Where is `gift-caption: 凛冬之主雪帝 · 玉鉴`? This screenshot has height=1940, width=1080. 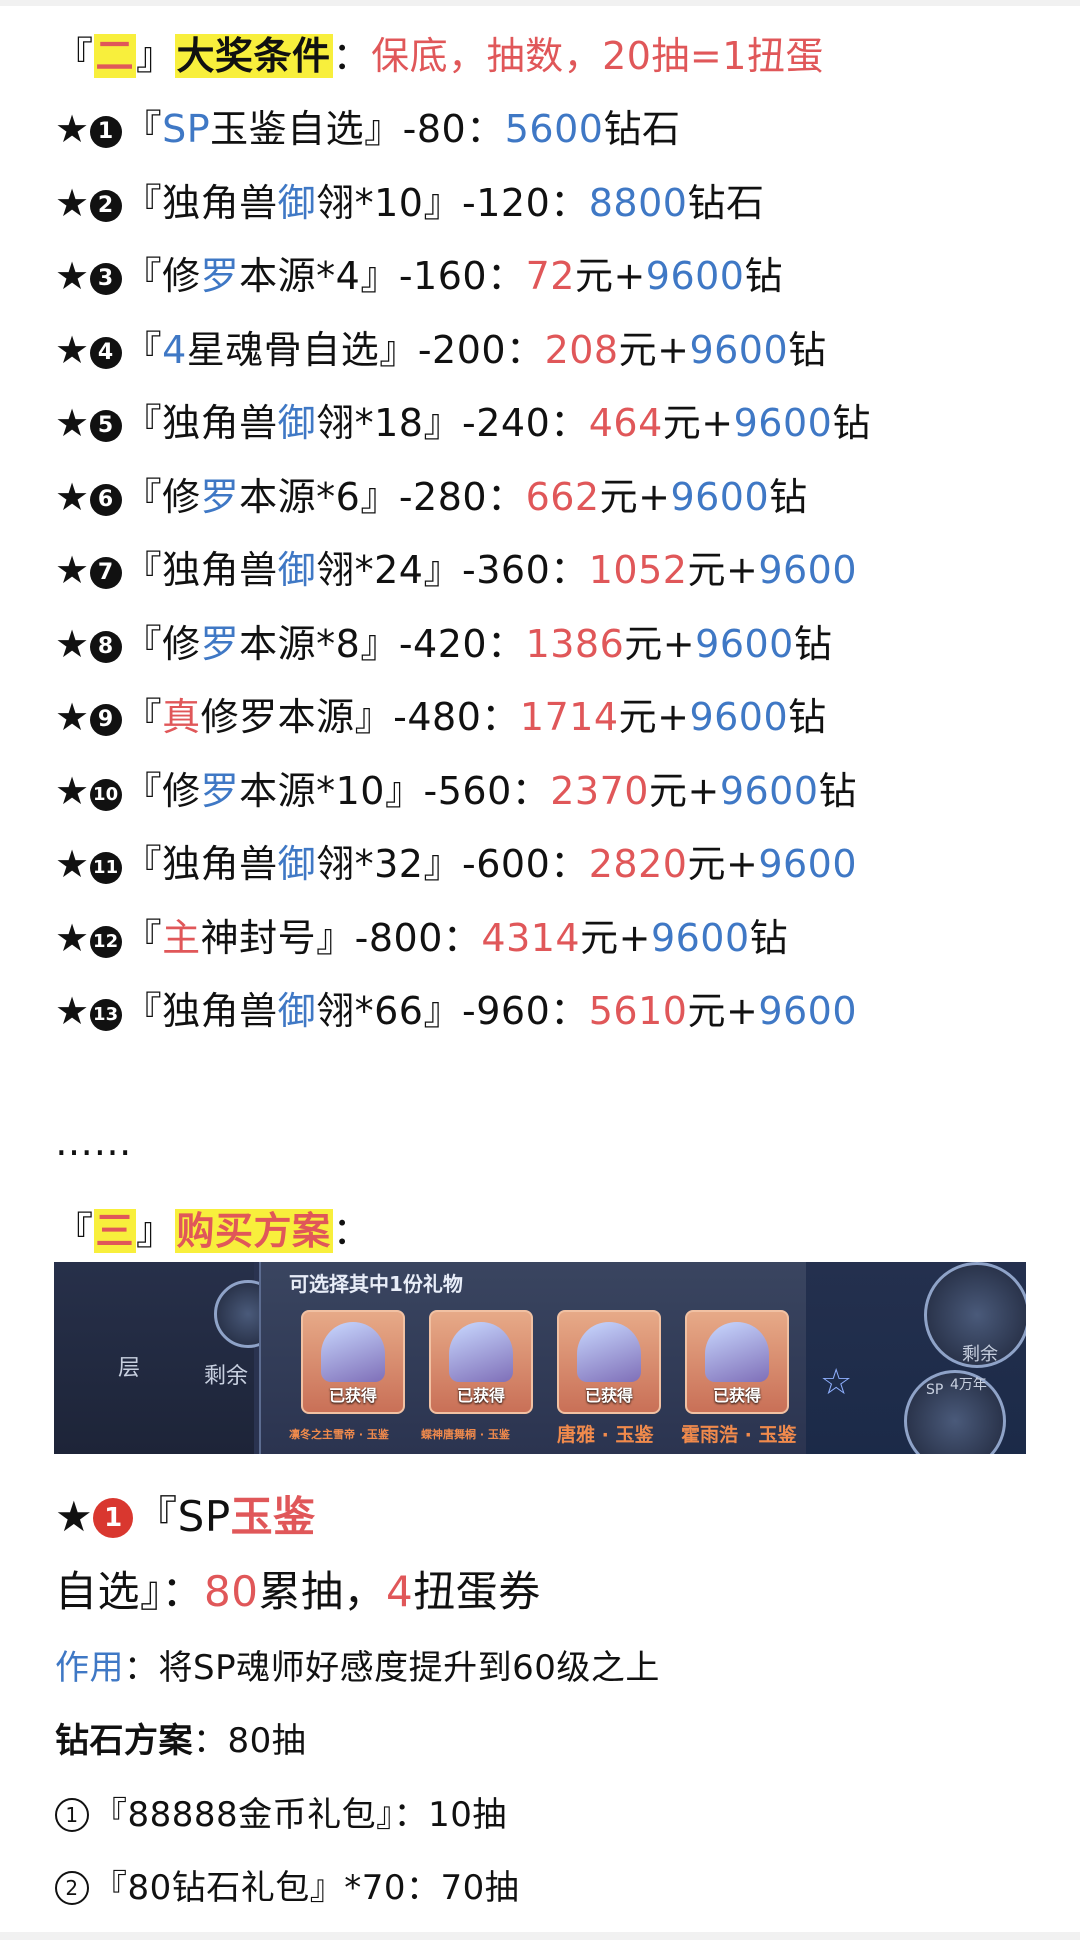 gift-caption: 凛冬之主雪帝 · 玉鉴 is located at coordinates (339, 1434).